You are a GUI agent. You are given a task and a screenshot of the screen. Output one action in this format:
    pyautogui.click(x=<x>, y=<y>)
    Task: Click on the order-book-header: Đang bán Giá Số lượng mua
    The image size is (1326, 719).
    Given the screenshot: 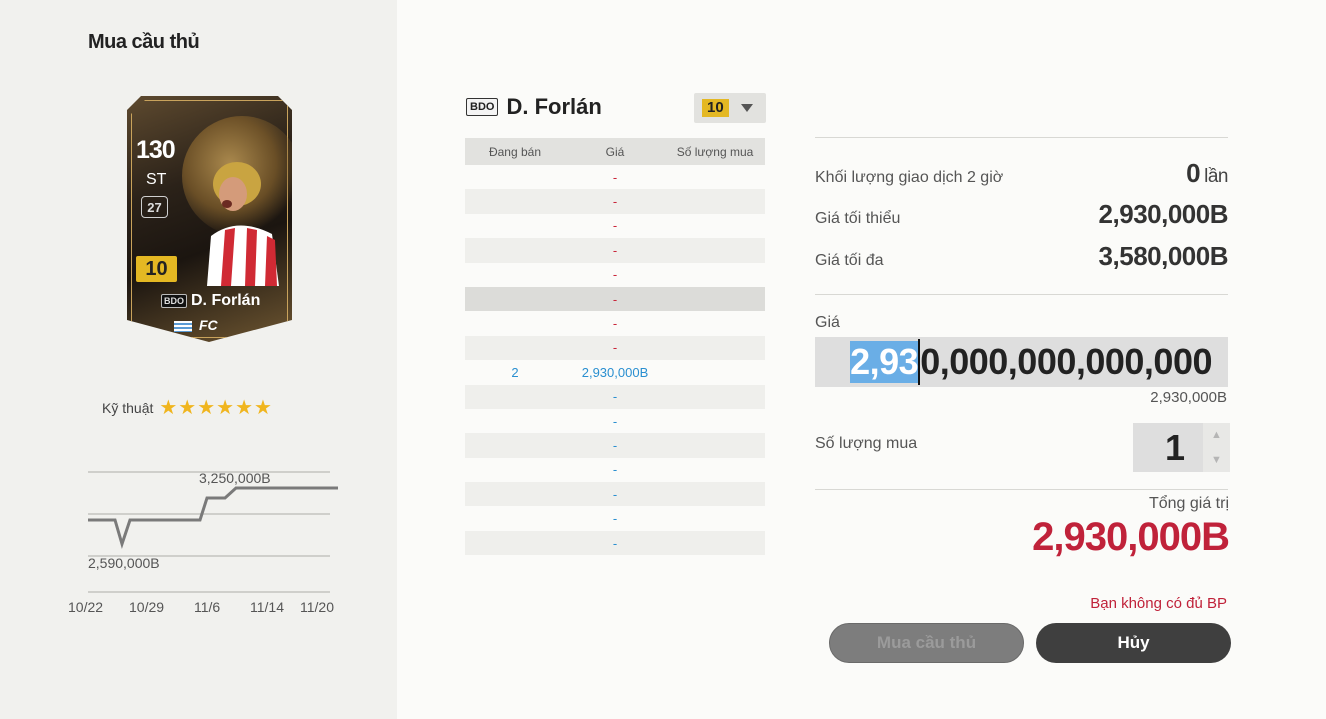 What is the action you would take?
    pyautogui.click(x=615, y=151)
    